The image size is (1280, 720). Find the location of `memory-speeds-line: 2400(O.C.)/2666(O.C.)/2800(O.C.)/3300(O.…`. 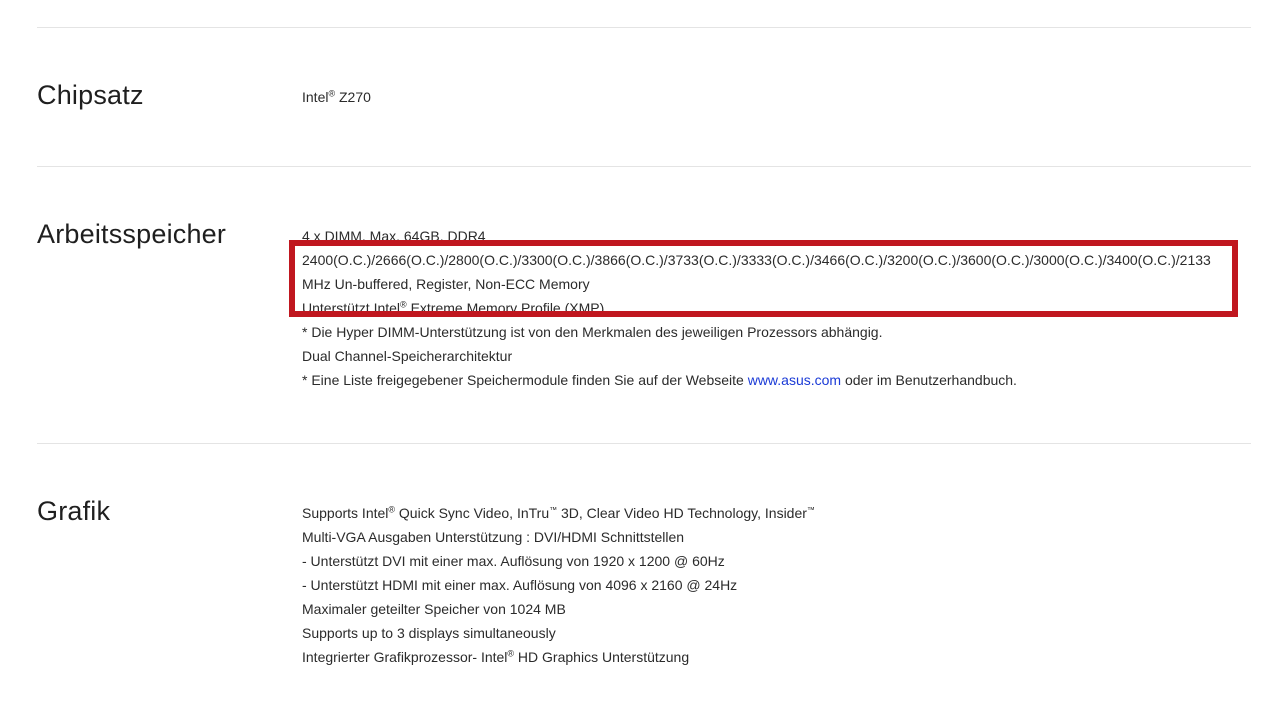

memory-speeds-line: 2400(O.C.)/2666(O.C.)/2800(O.C.)/3300(O.… is located at coordinates (756, 260).